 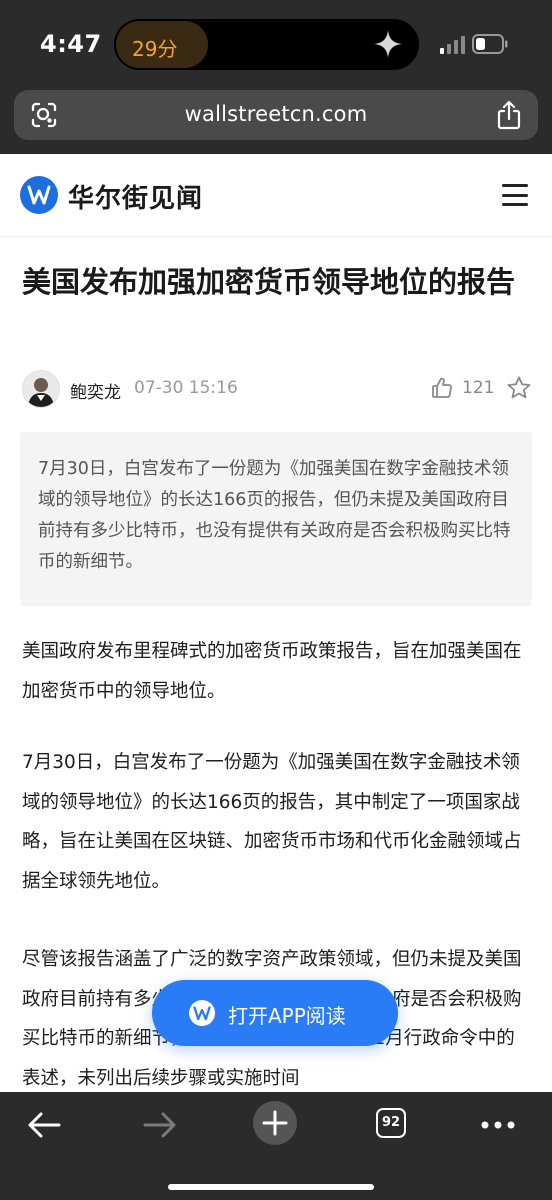 What do you see at coordinates (498, 1125) in the screenshot?
I see `more-icon` at bounding box center [498, 1125].